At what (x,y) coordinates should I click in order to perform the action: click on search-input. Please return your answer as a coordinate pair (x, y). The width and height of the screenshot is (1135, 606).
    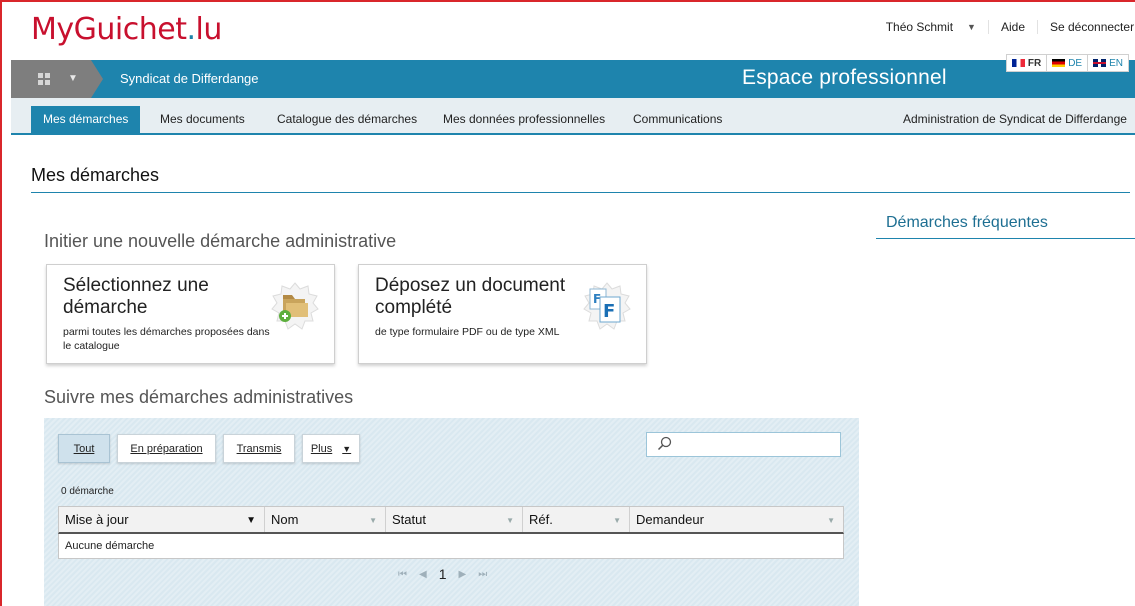
    Looking at the image, I should click on (743, 444).